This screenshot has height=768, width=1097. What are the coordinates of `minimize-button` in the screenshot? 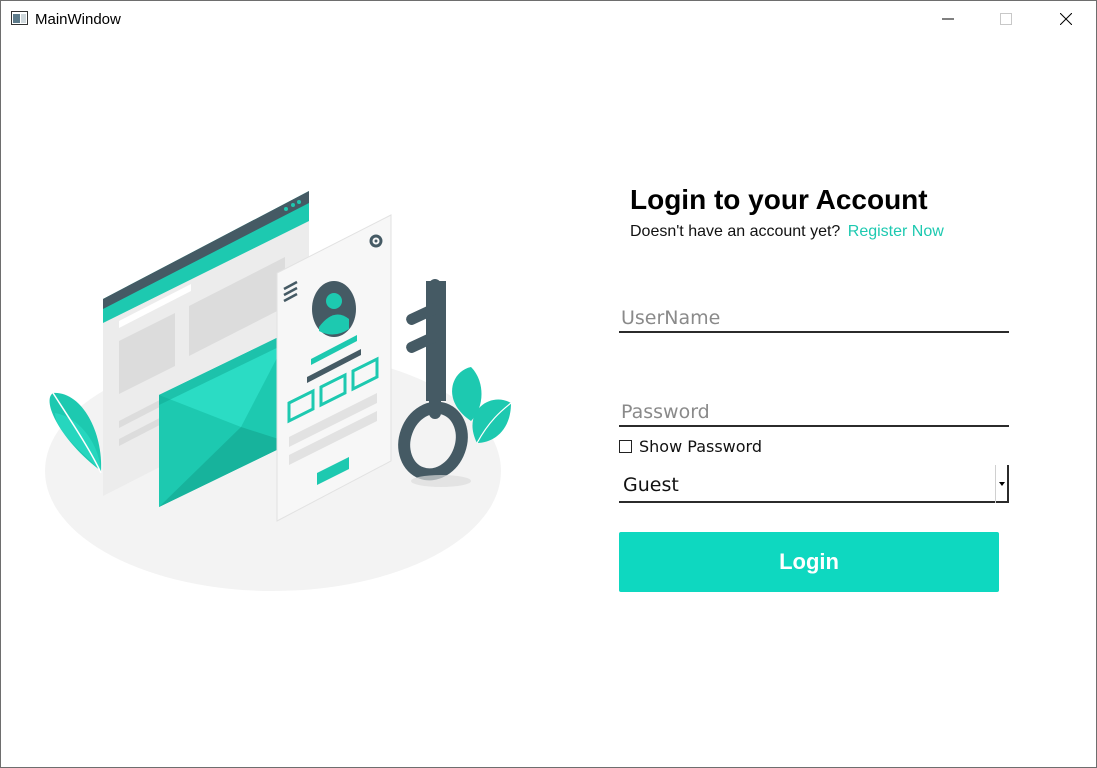 It's located at (948, 19).